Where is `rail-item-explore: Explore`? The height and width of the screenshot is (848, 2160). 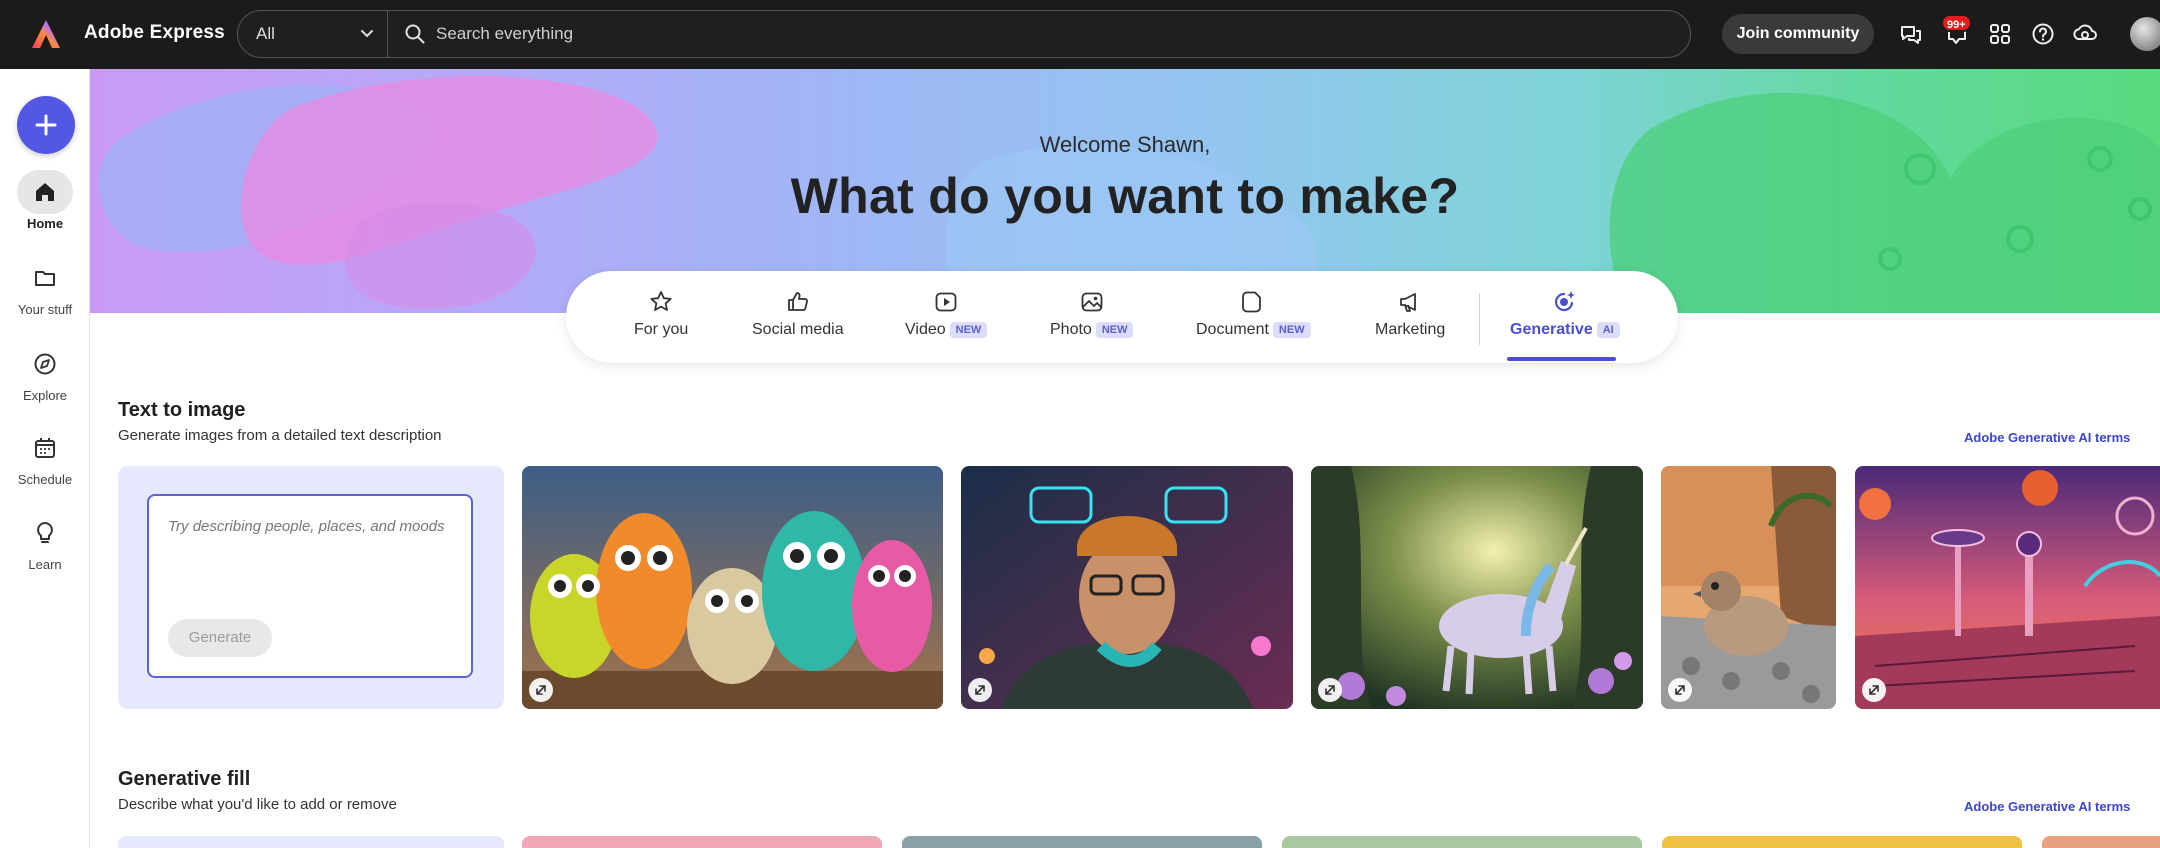
rail-item-explore: Explore is located at coordinates (45, 372).